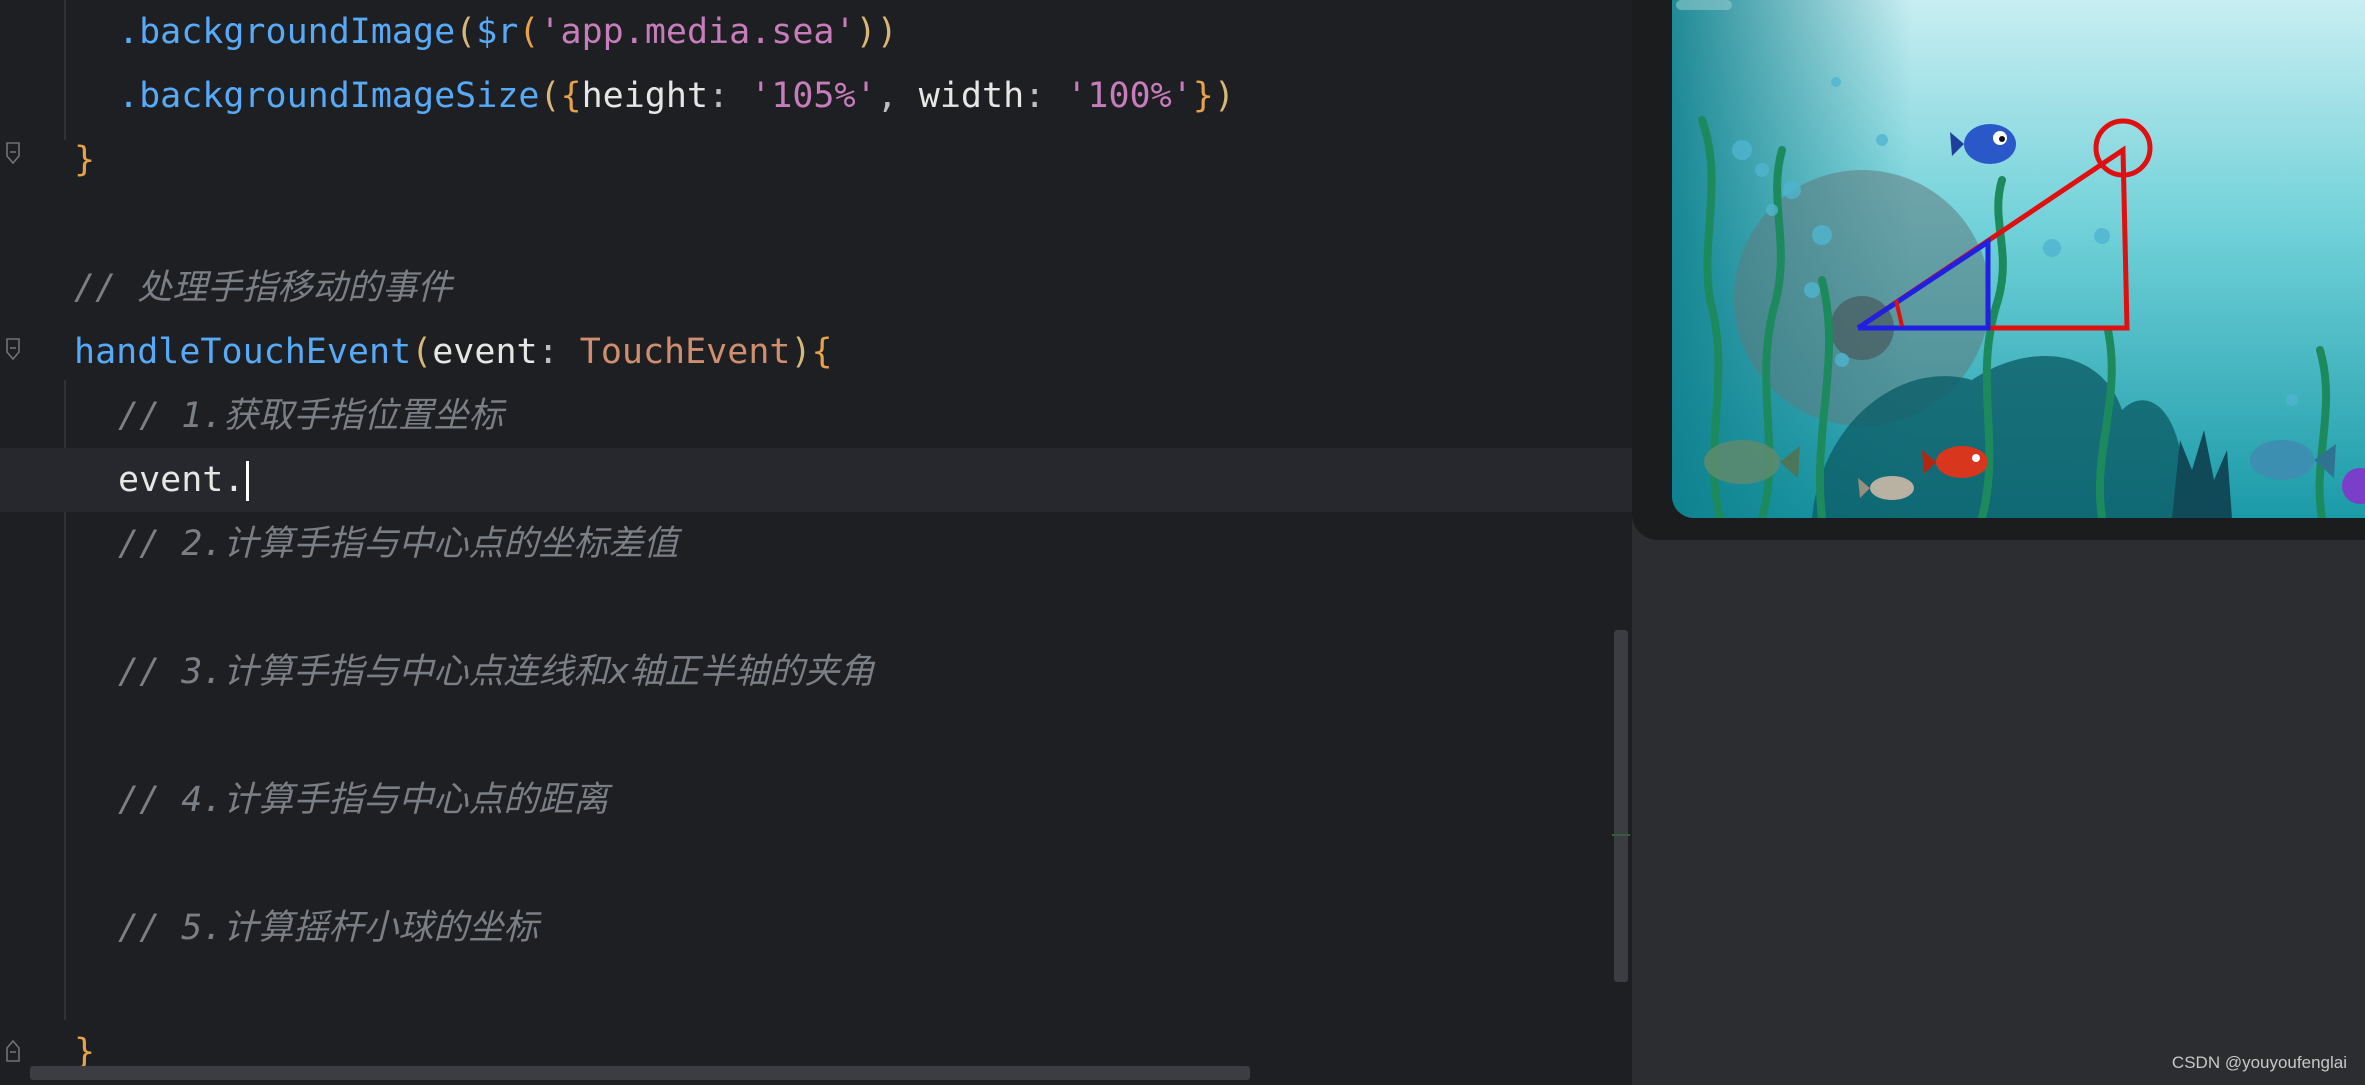  I want to click on watermark: CSDN @youyoufenglai, so click(2259, 1062).